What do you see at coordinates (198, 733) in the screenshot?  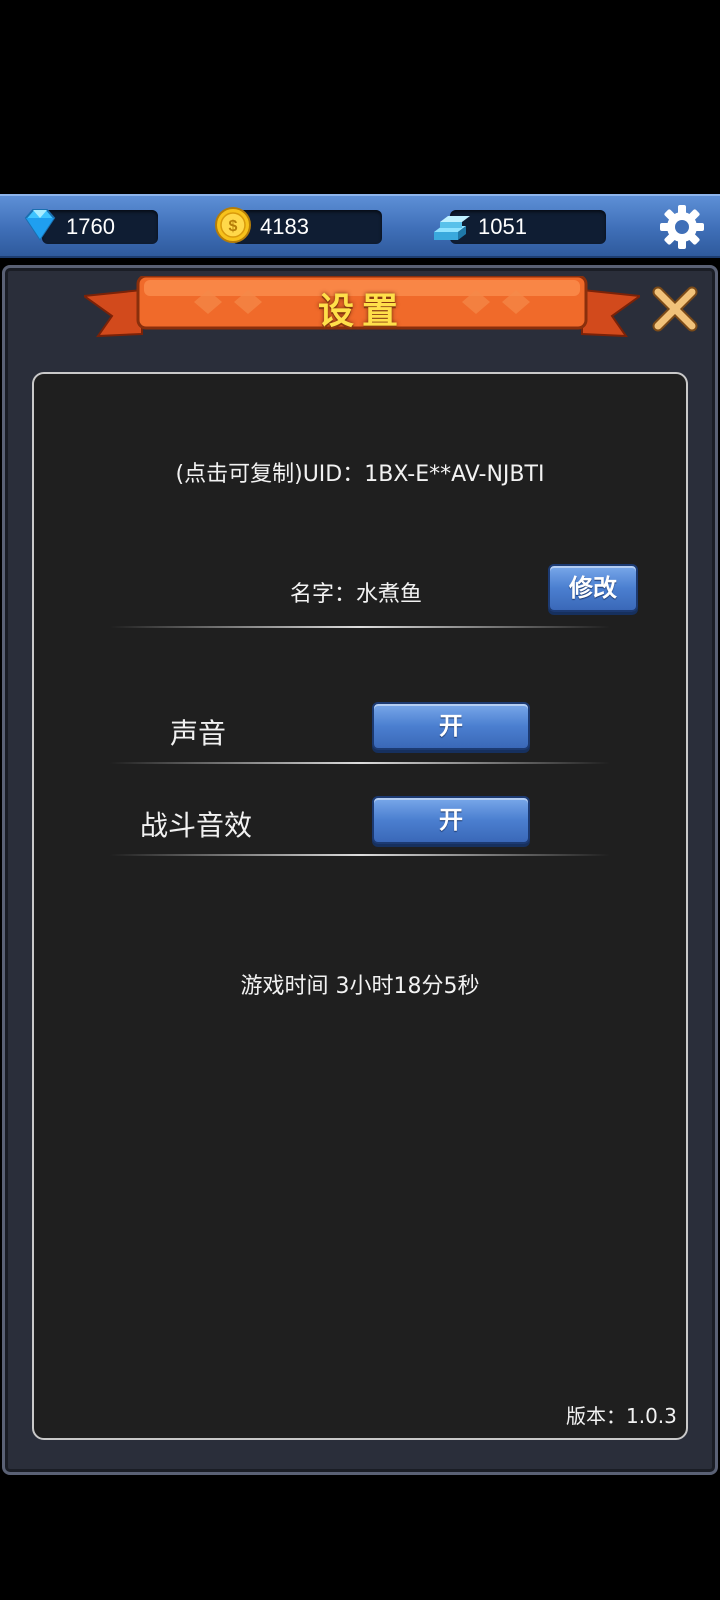 I see `sound-label: 声音` at bounding box center [198, 733].